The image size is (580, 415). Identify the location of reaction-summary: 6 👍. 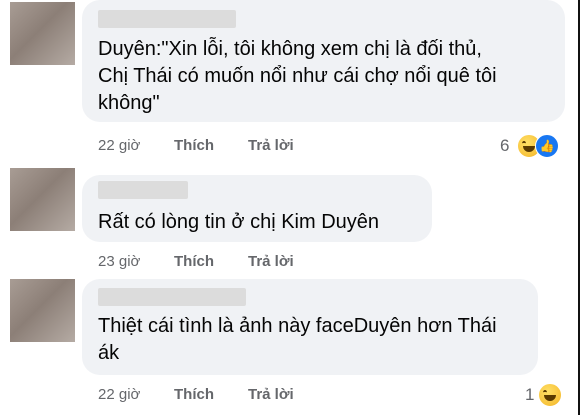
(535, 146).